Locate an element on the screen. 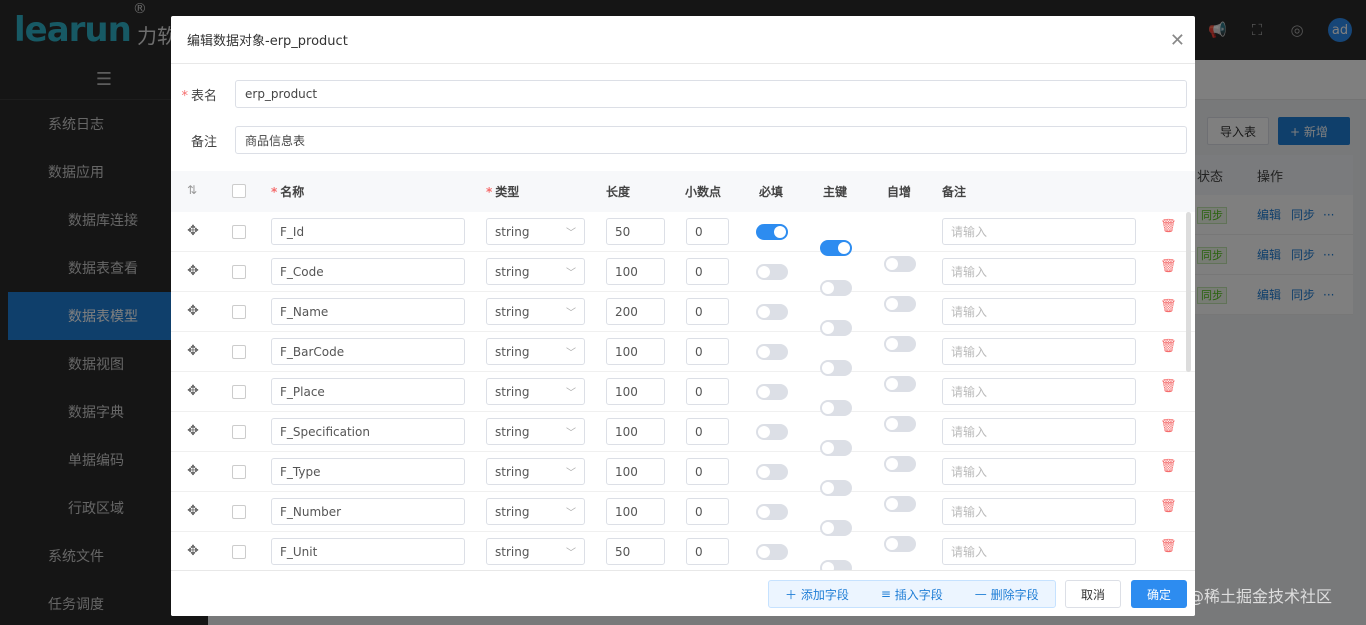 The height and width of the screenshot is (625, 1366). field-name-input: F_Specification is located at coordinates (368, 431).